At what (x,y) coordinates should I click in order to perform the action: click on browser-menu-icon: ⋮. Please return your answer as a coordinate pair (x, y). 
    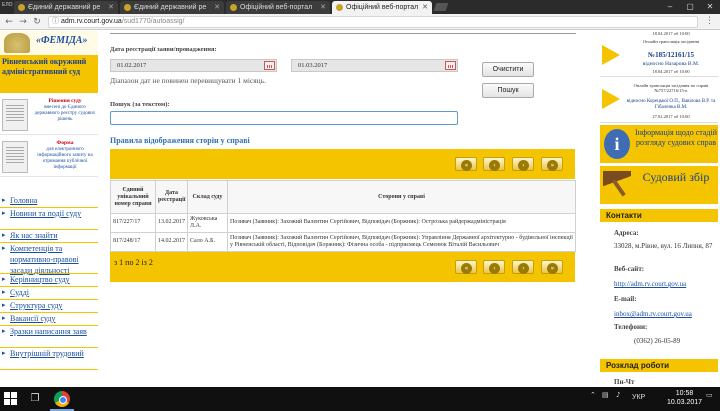
    Looking at the image, I should click on (709, 21).